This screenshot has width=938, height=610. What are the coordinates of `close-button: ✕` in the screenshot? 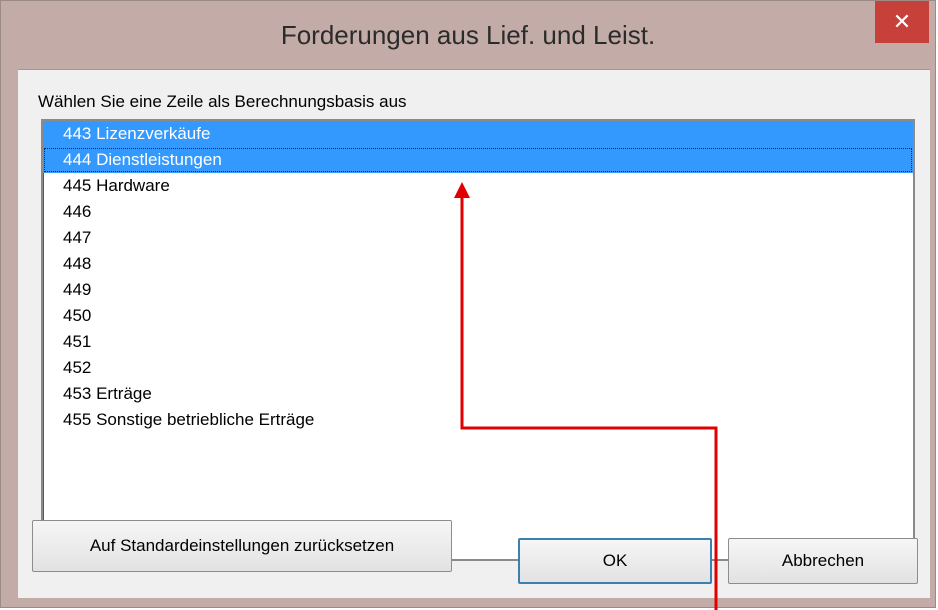 It's located at (902, 22).